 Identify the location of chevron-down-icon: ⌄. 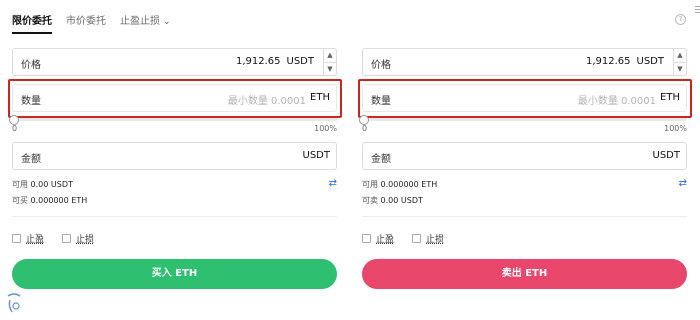
(167, 21).